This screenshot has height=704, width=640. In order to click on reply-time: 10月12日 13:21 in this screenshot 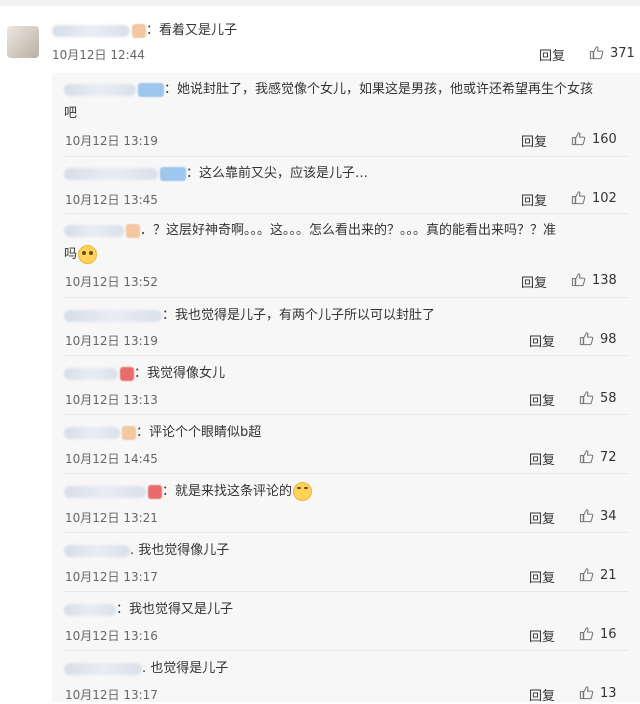, I will do `click(111, 518)`.